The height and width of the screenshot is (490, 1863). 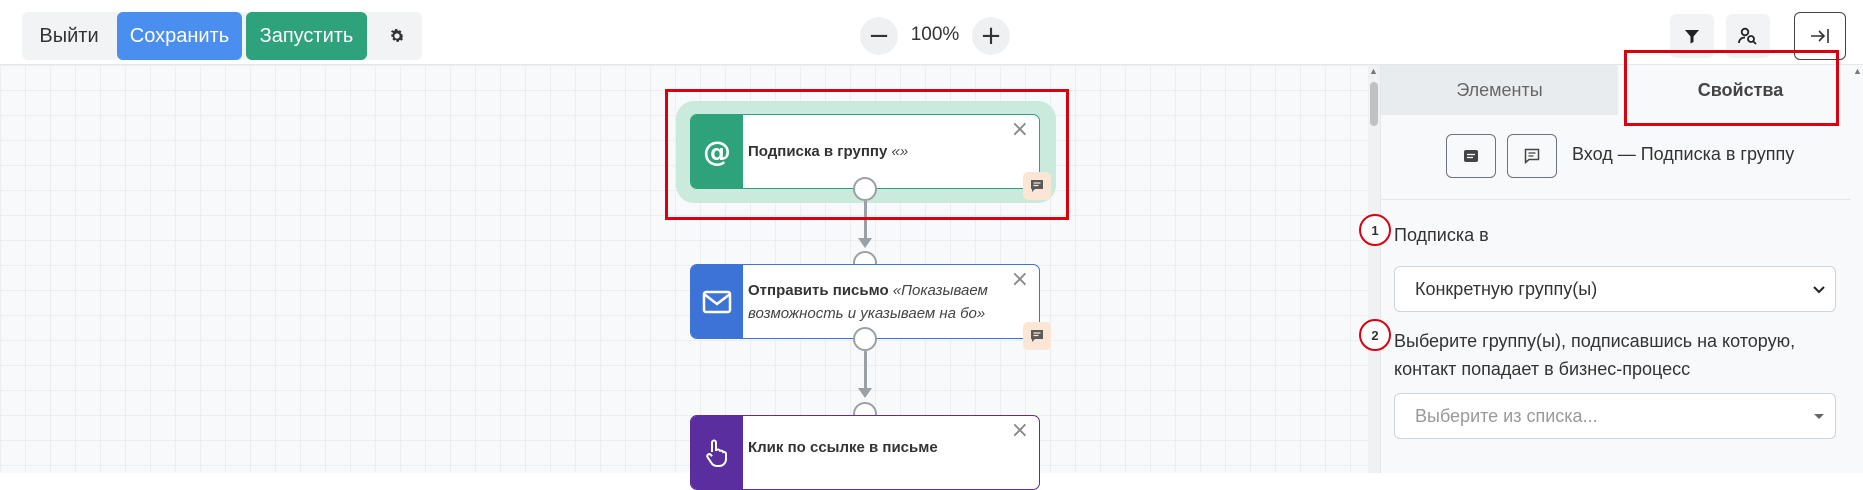 I want to click on output-port, so click(x=865, y=339).